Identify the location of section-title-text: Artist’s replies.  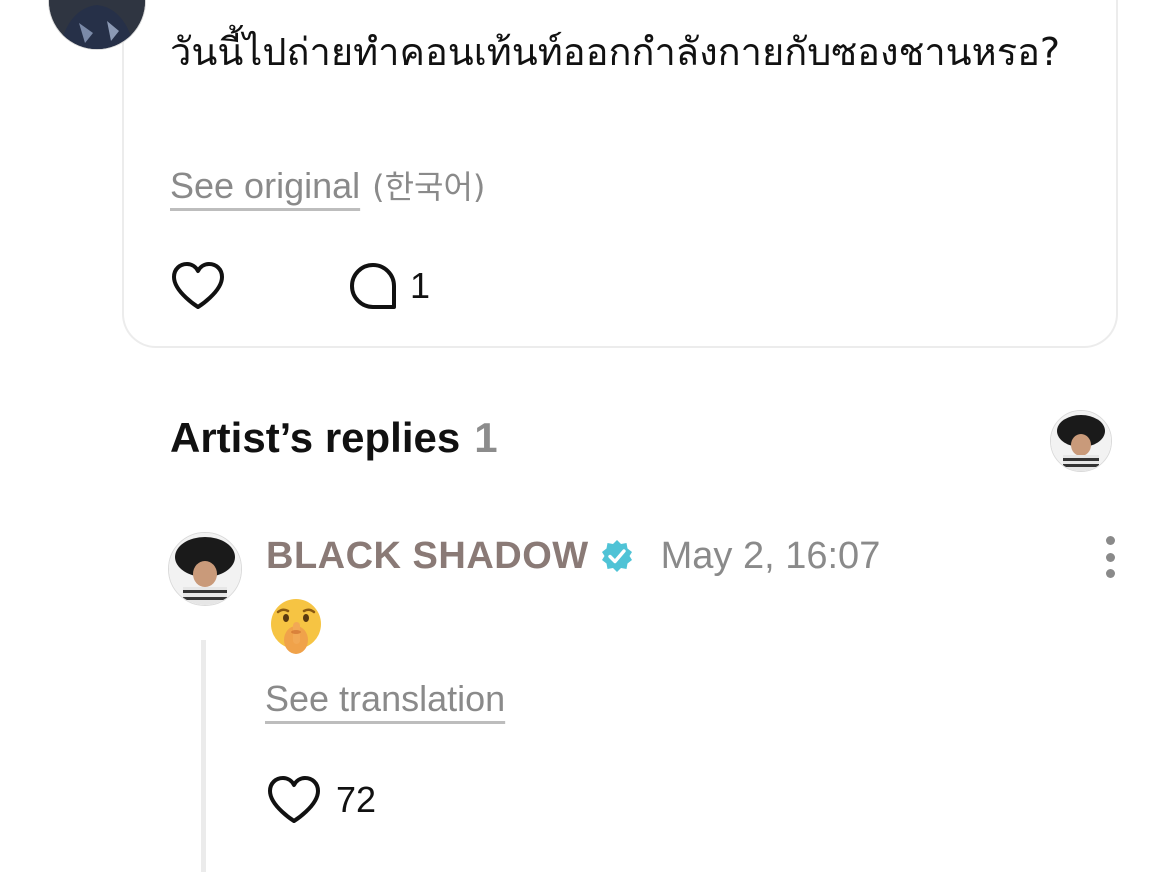
(315, 437).